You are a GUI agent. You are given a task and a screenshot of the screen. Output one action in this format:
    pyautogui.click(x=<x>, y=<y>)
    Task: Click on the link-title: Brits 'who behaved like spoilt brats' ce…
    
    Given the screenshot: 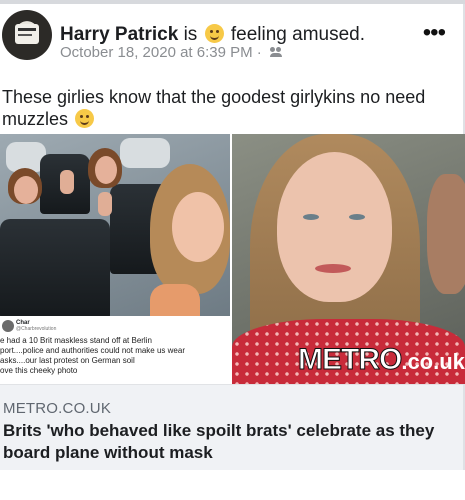 What is the action you would take?
    pyautogui.click(x=223, y=442)
    